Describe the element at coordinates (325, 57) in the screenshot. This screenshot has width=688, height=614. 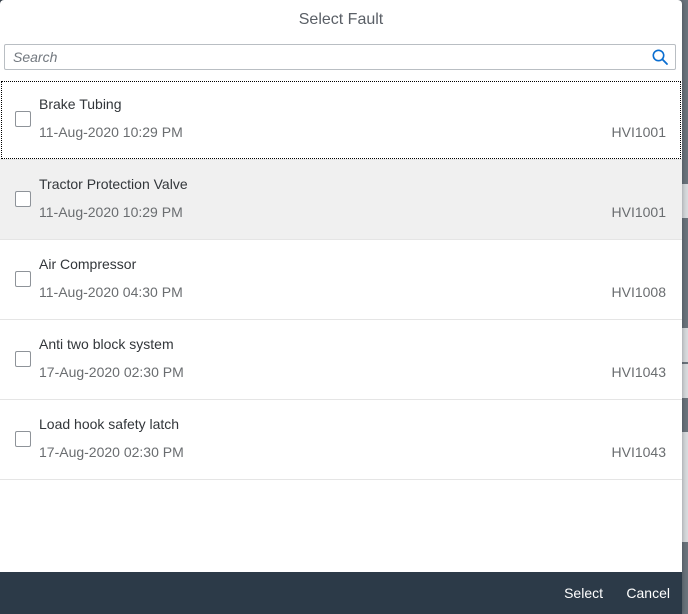
I see `search-input` at that location.